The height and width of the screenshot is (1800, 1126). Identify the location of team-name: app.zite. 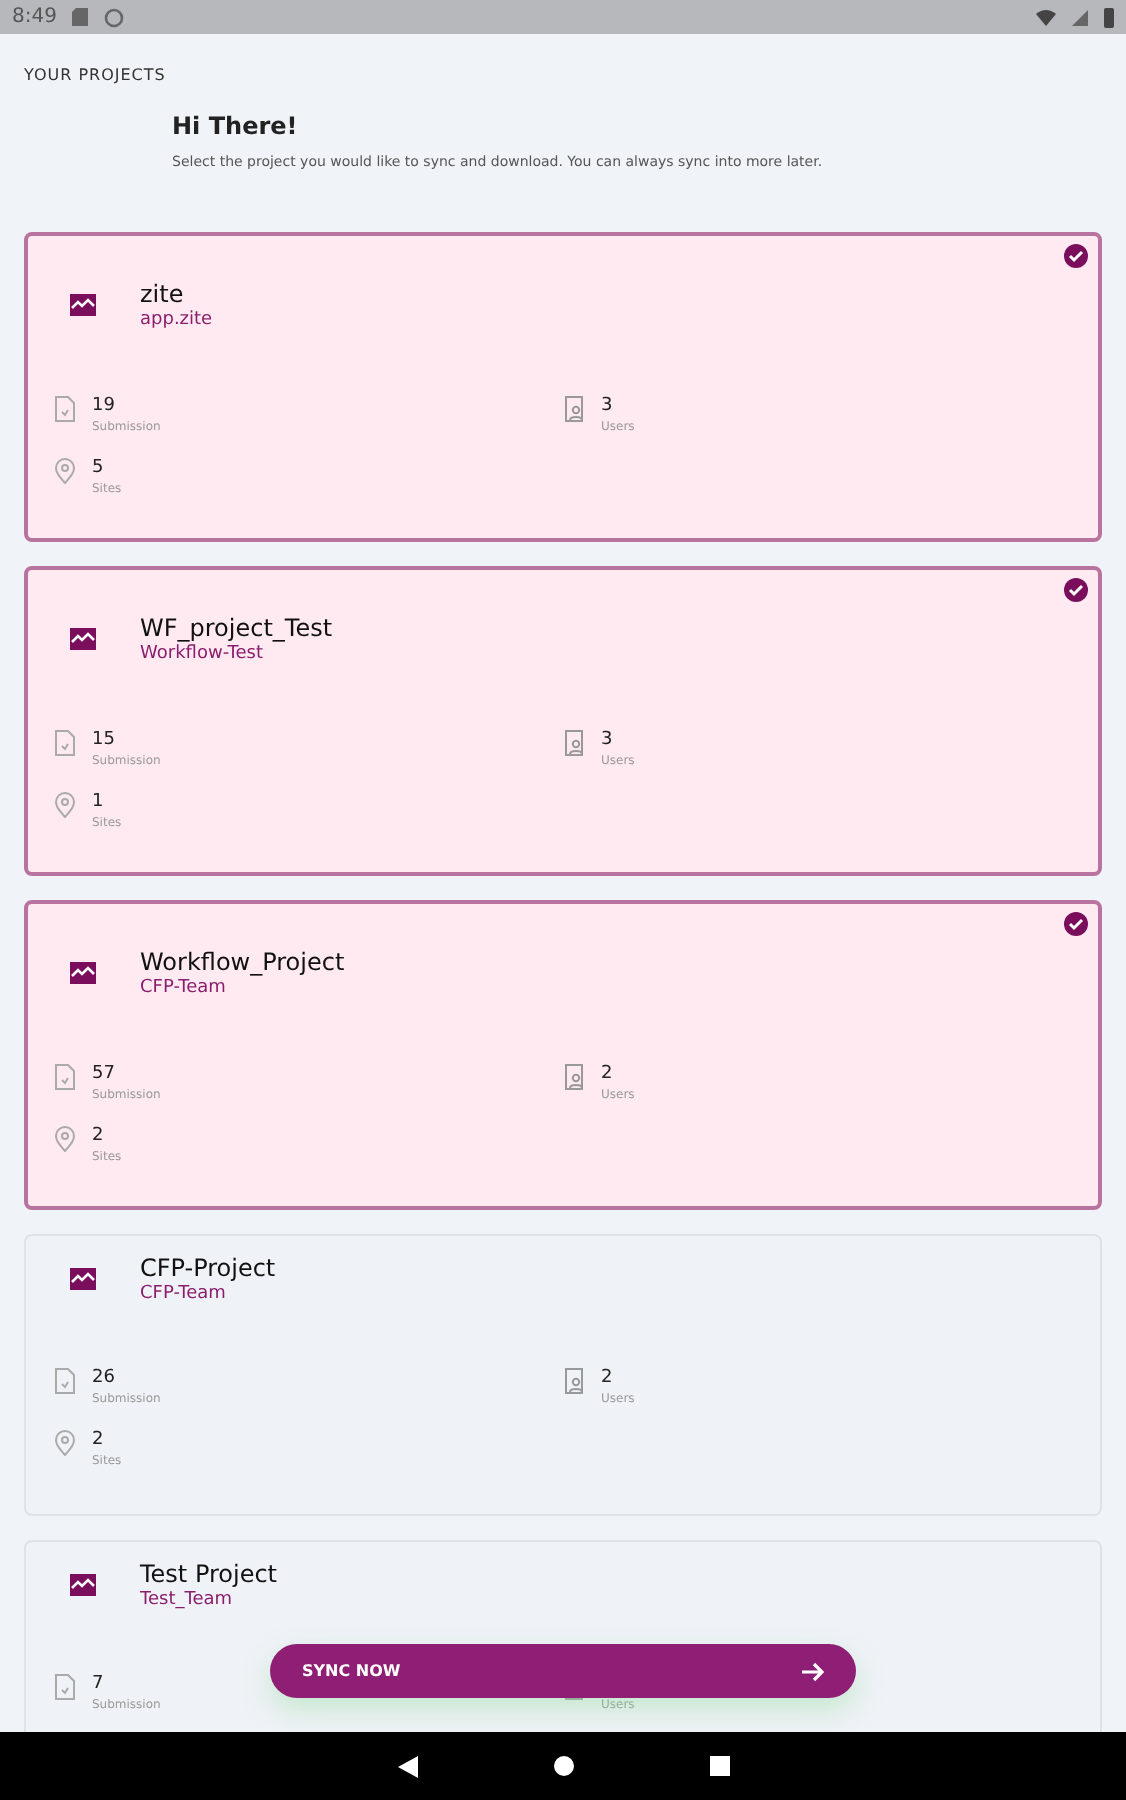
(176, 320).